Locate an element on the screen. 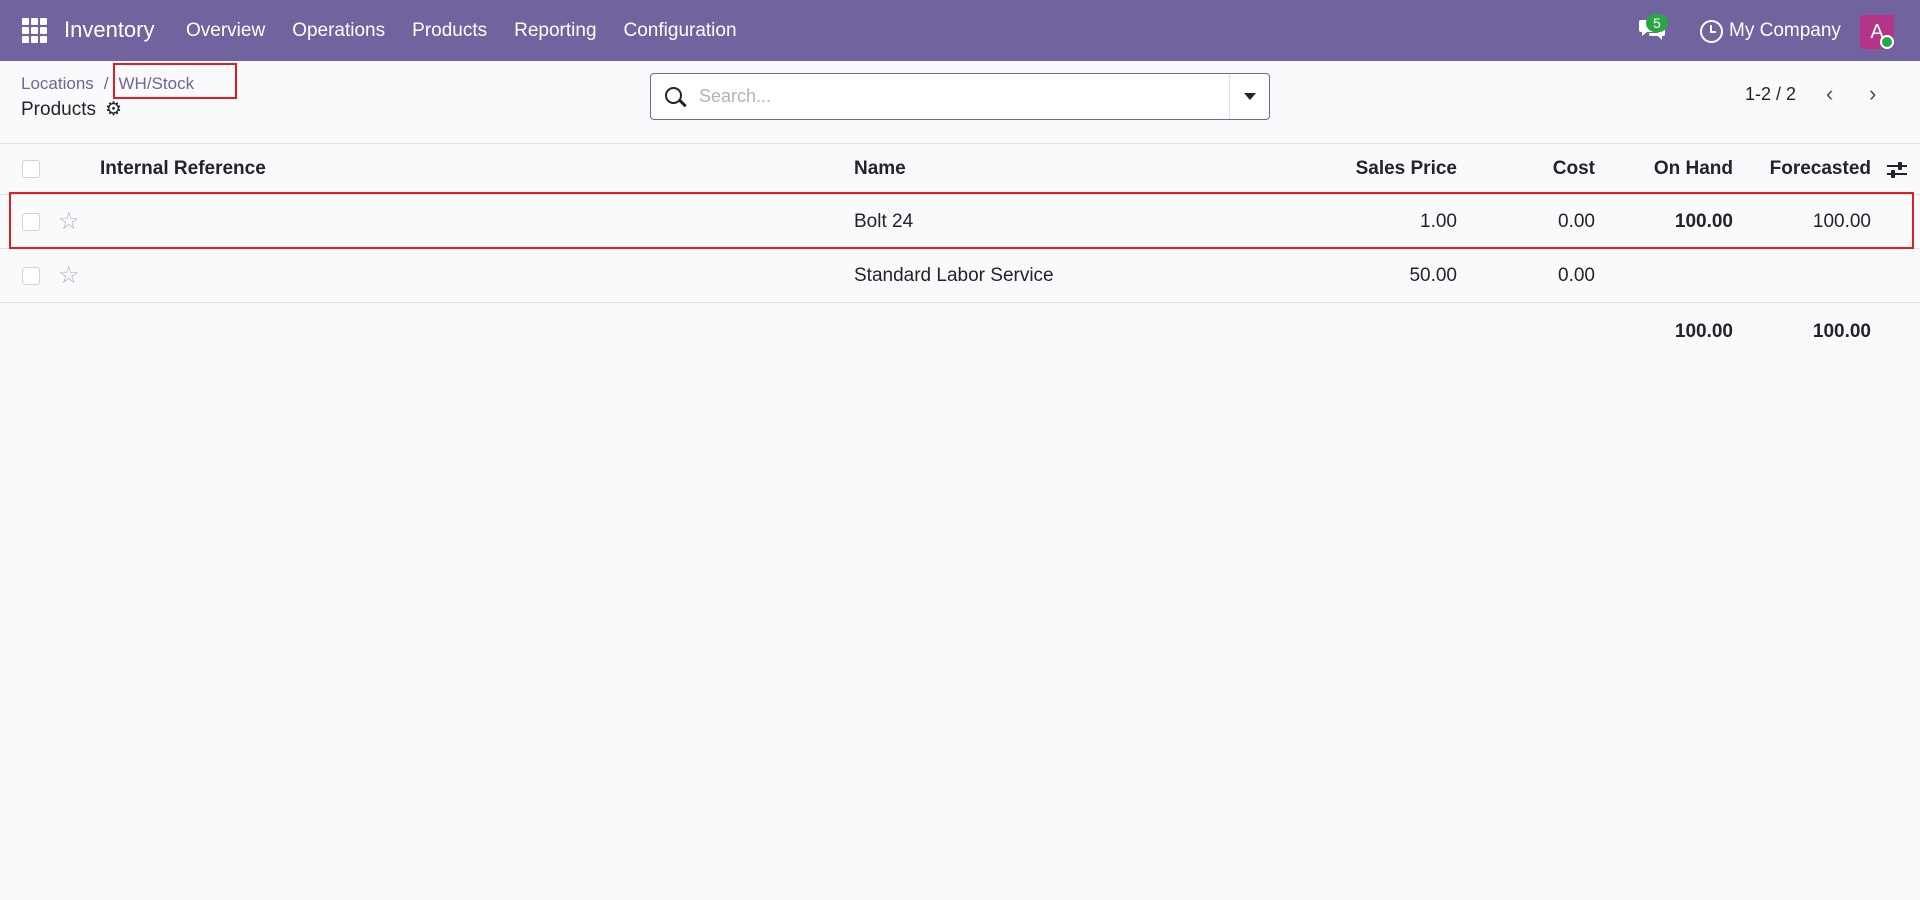 The width and height of the screenshot is (1920, 900). search-icon is located at coordinates (673, 95).